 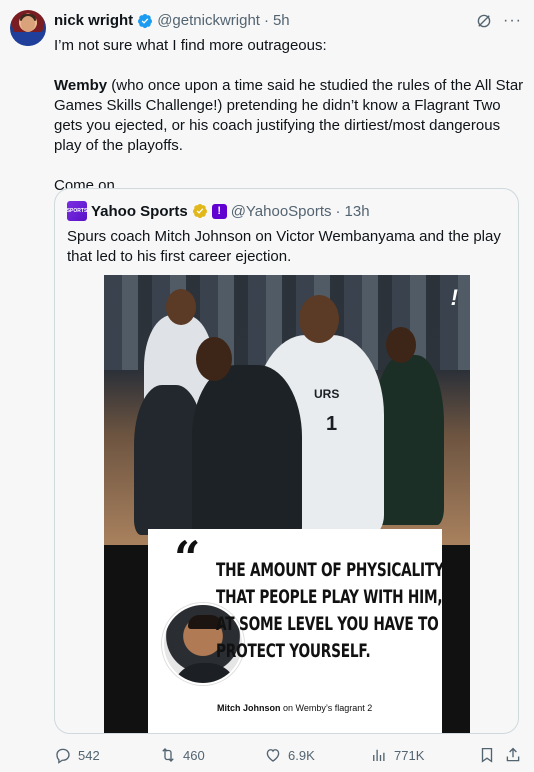 What do you see at coordinates (77, 211) in the screenshot?
I see `quoted-avatar: SPORTS` at bounding box center [77, 211].